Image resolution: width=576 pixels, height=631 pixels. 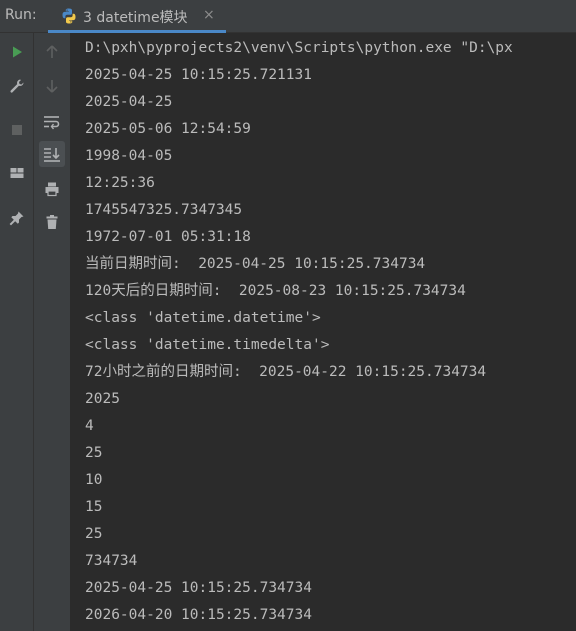 I want to click on console-line: 4, so click(x=89, y=426).